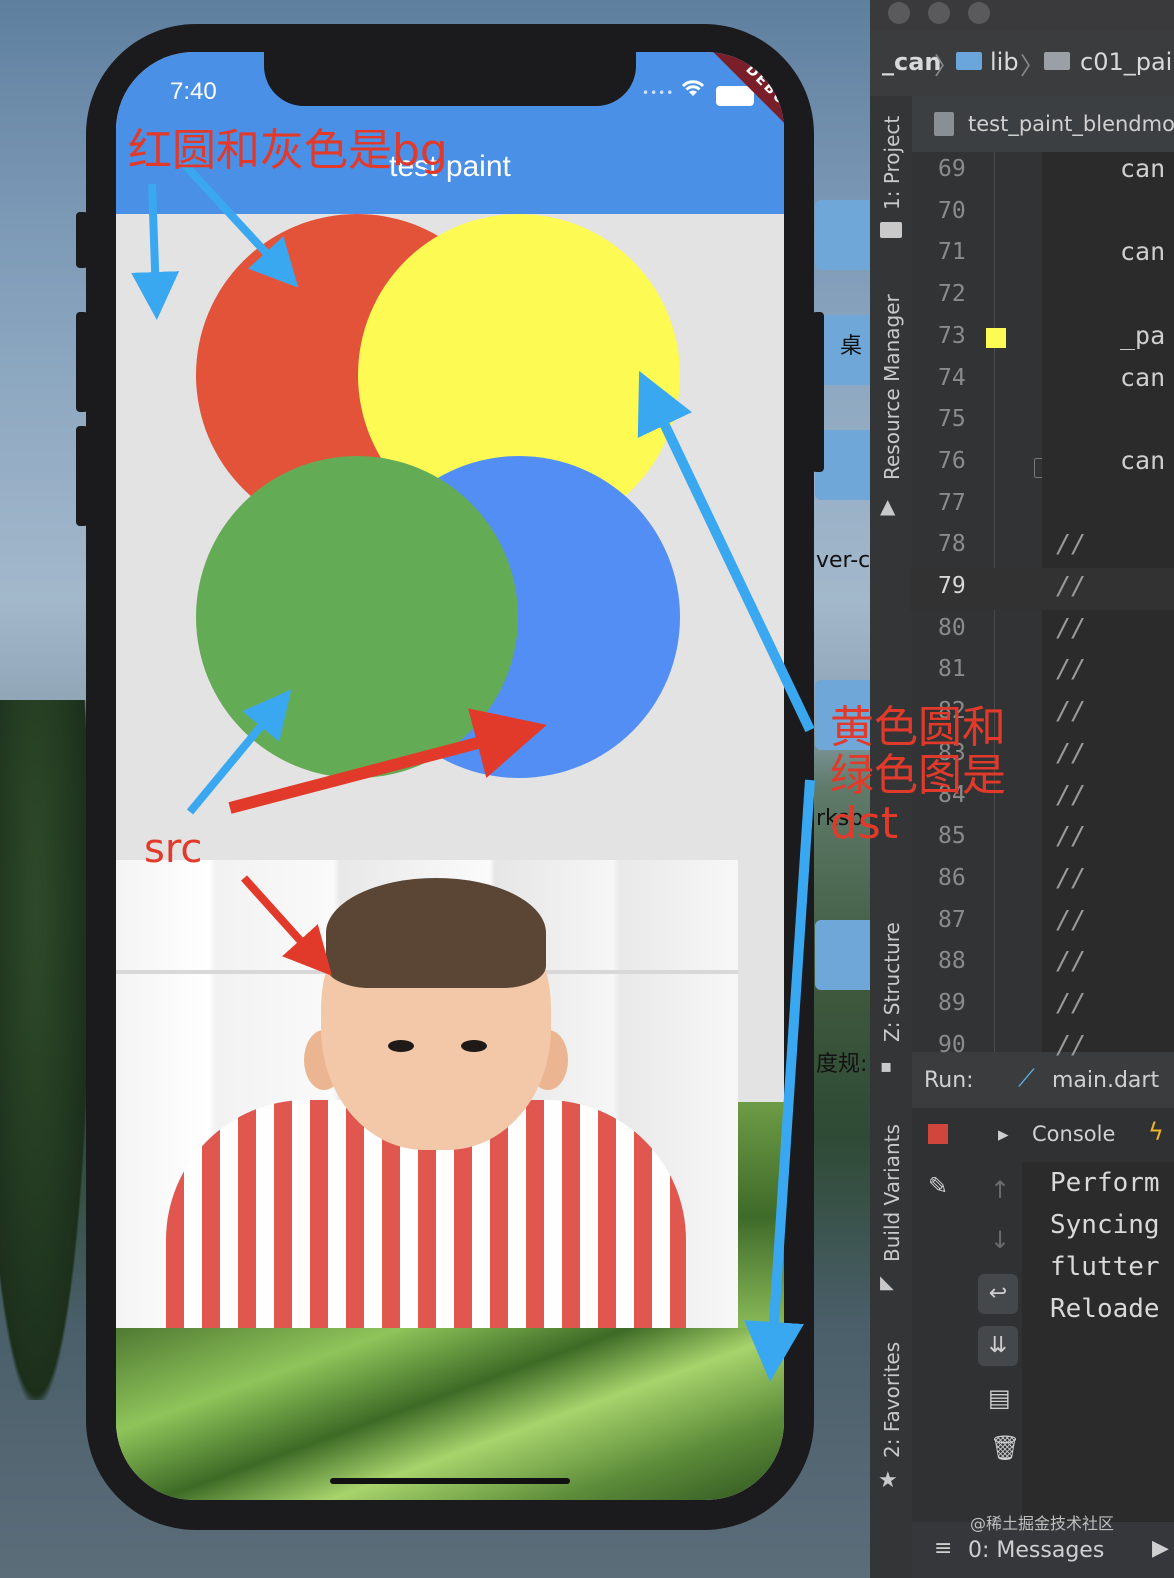 The height and width of the screenshot is (1578, 1174). I want to click on line-number: 87, so click(952, 919).